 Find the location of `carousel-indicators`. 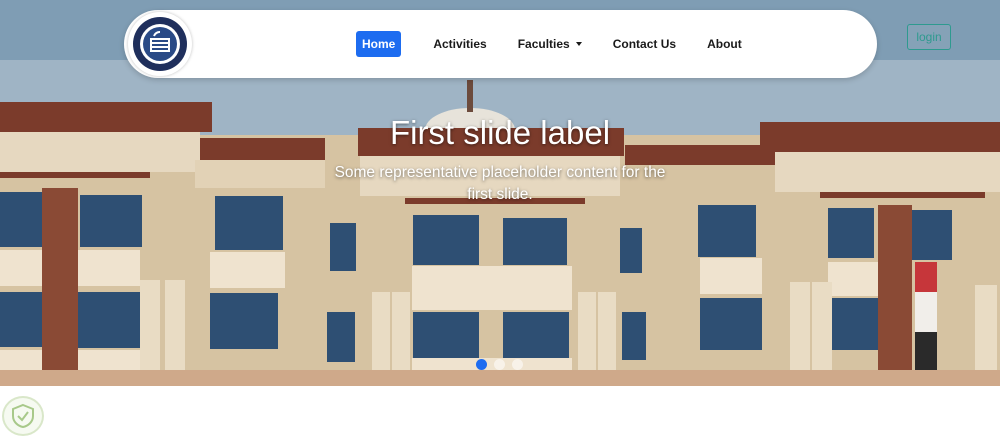

carousel-indicators is located at coordinates (499, 364).